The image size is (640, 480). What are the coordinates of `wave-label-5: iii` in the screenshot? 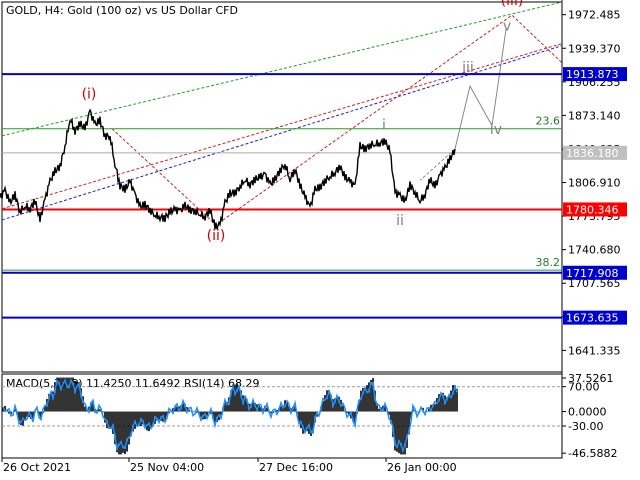 It's located at (468, 68).